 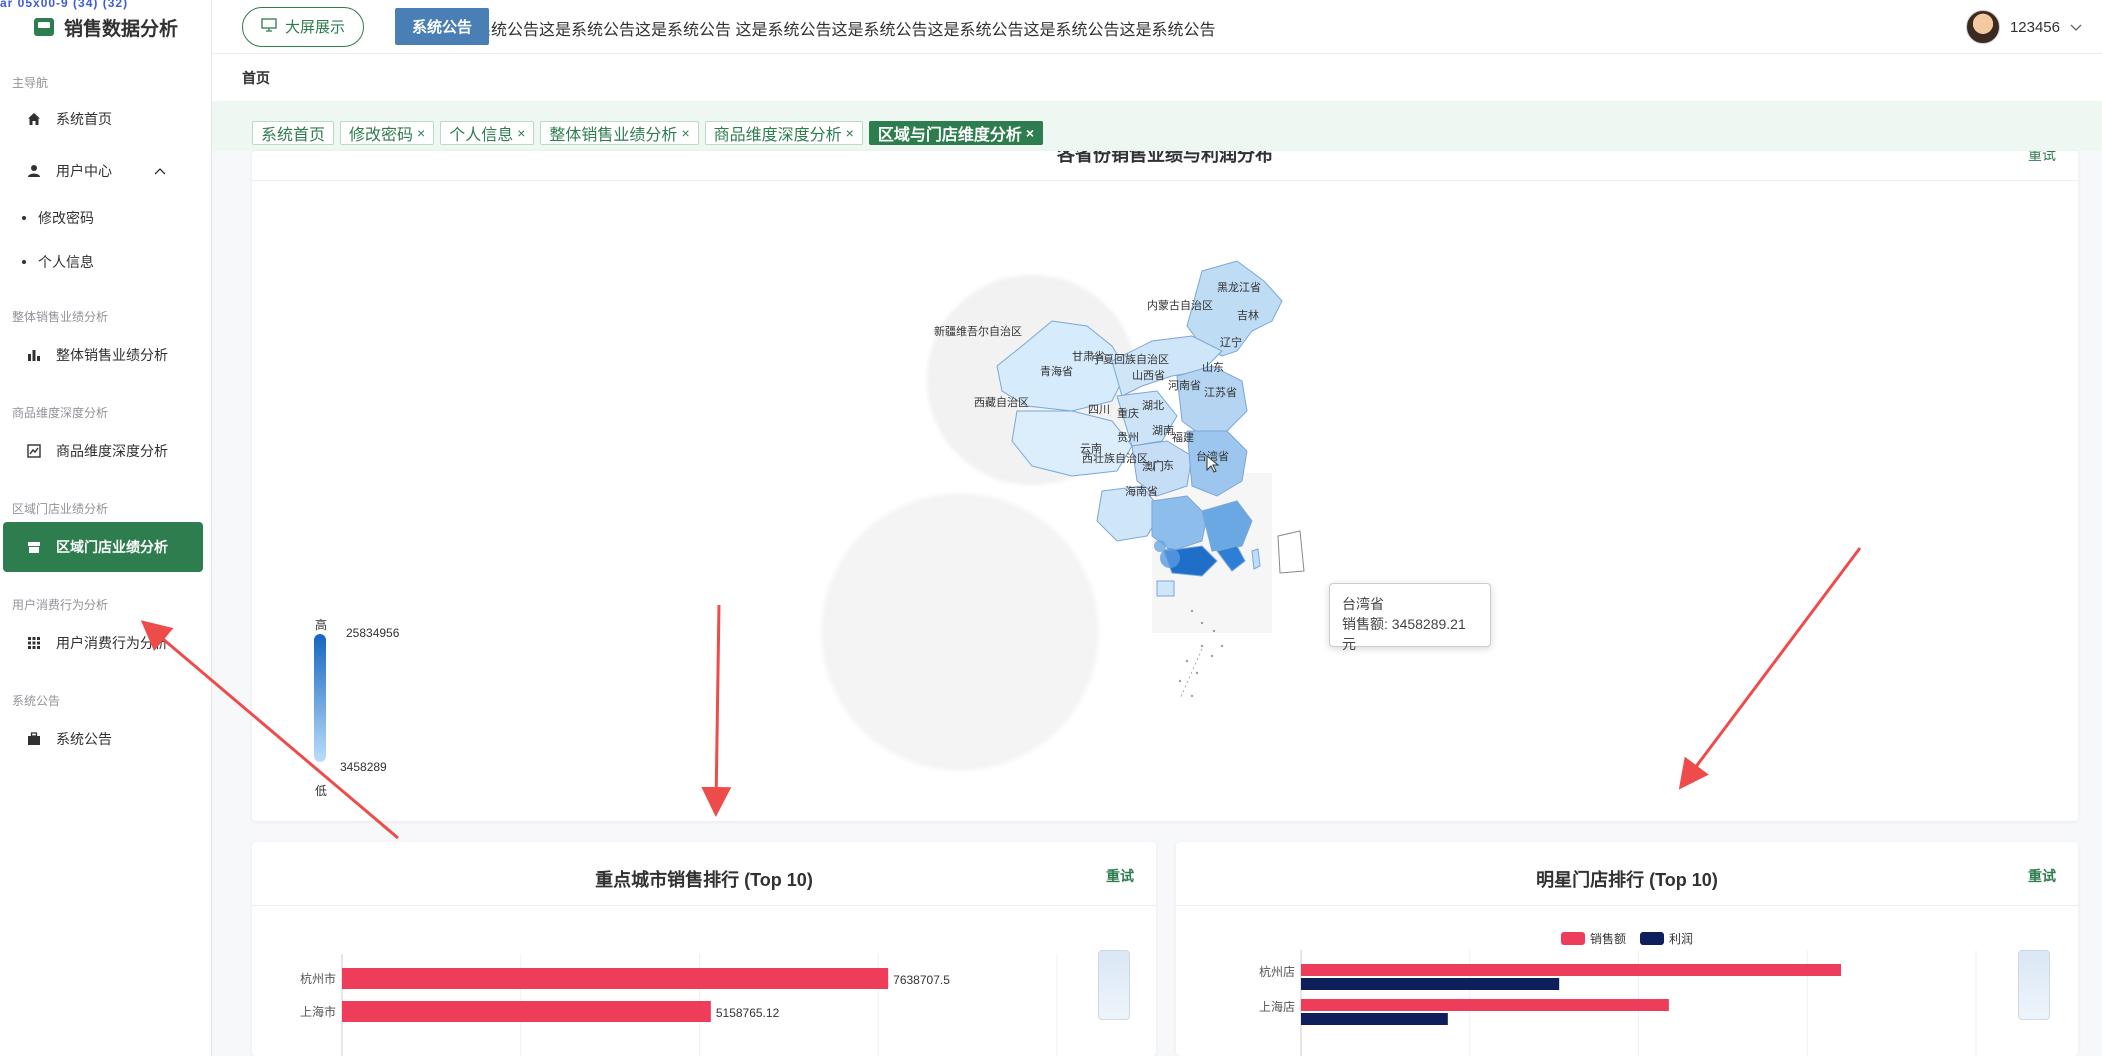 I want to click on avatar, so click(x=1982, y=27).